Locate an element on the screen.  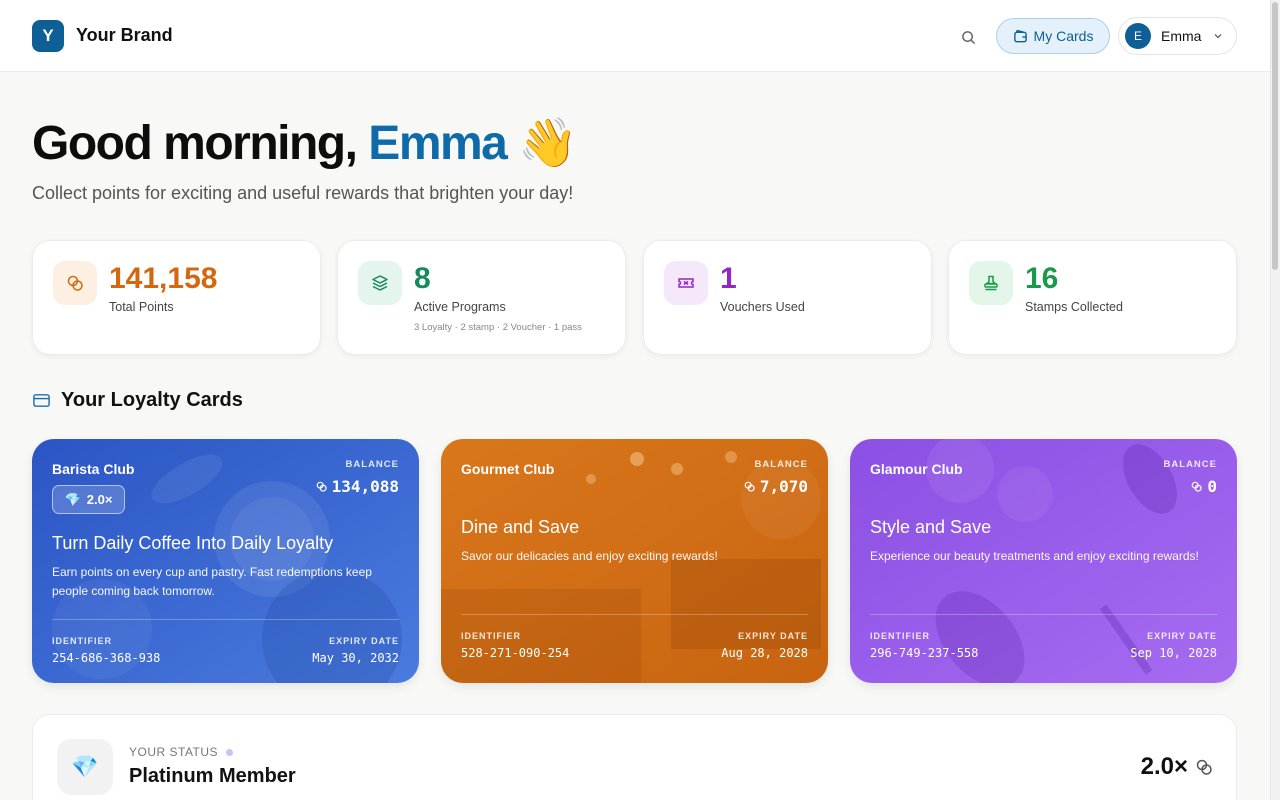
page-scrollbar-thumb is located at coordinates (1275, 136).